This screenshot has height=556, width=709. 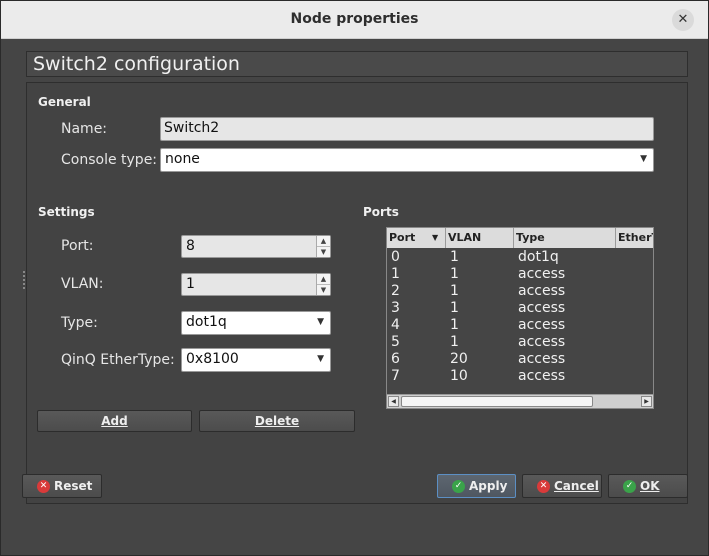 I want to click on close-icon: ✕, so click(x=683, y=20).